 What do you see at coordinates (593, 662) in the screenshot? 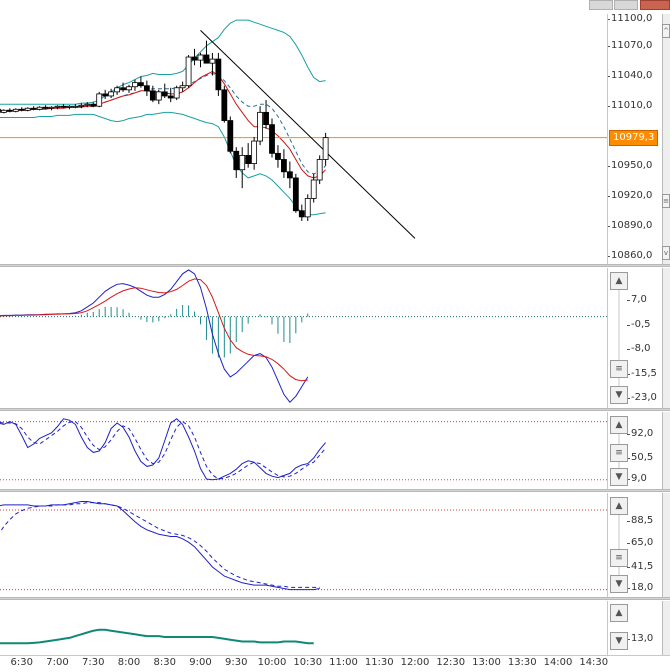
I see `time-tick-label: 14:30` at bounding box center [593, 662].